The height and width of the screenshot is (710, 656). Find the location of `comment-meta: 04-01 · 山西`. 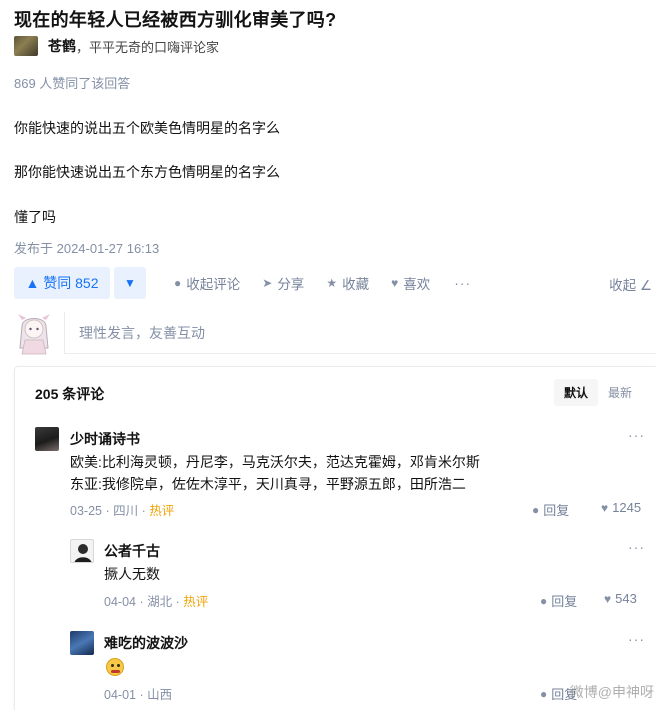

comment-meta: 04-01 · 山西 is located at coordinates (138, 695).